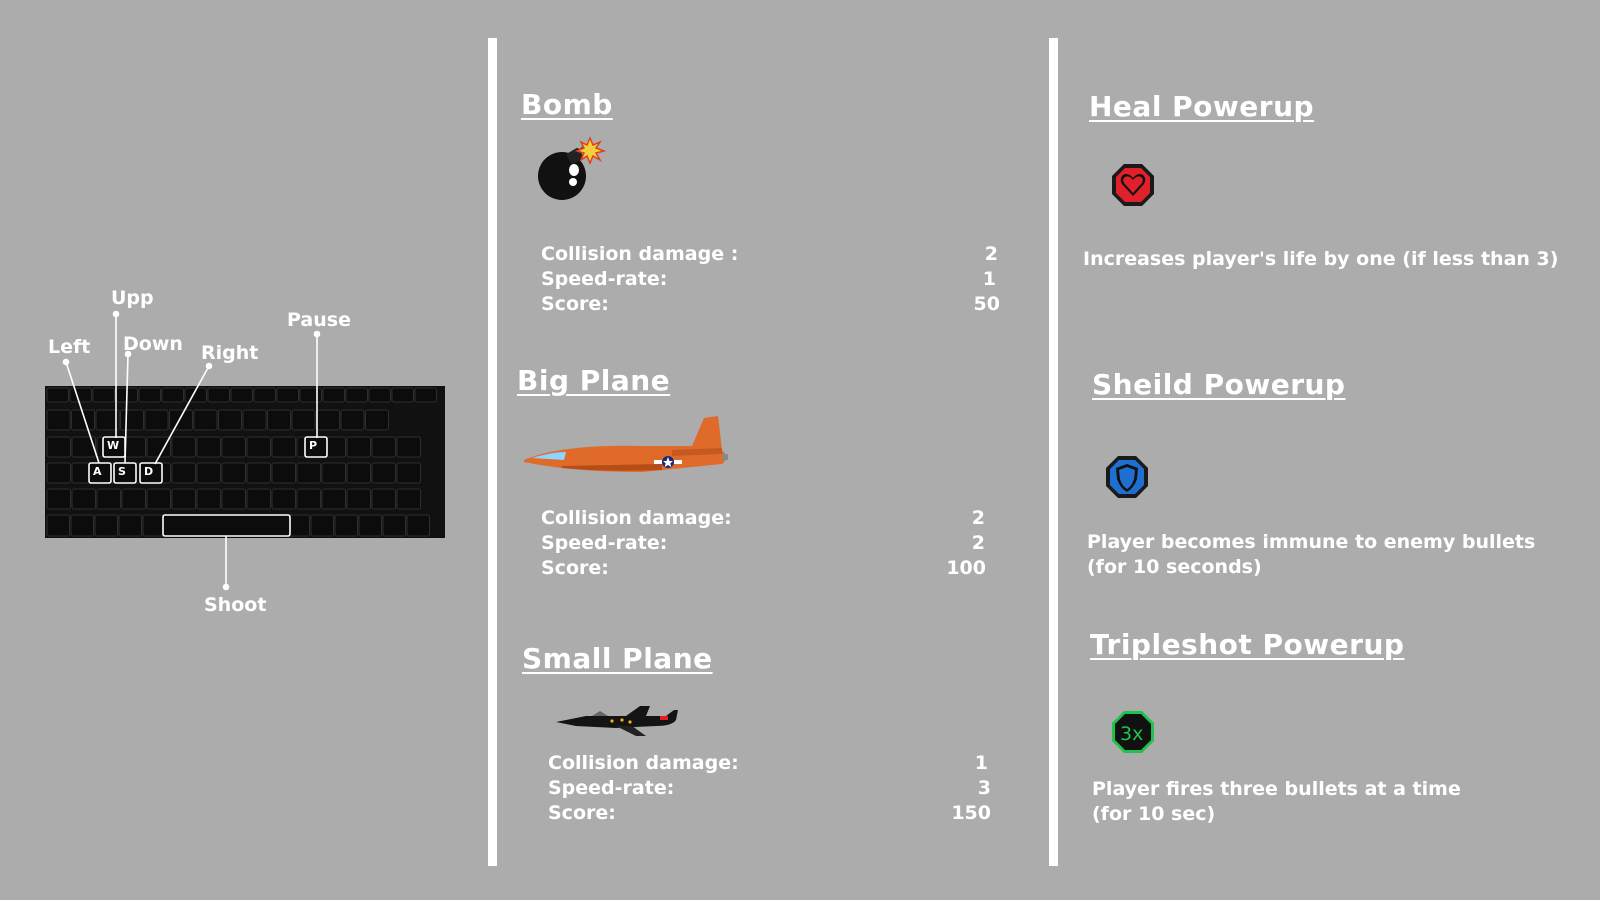 This screenshot has height=900, width=1600. I want to click on orange-plane-icon, so click(626, 444).